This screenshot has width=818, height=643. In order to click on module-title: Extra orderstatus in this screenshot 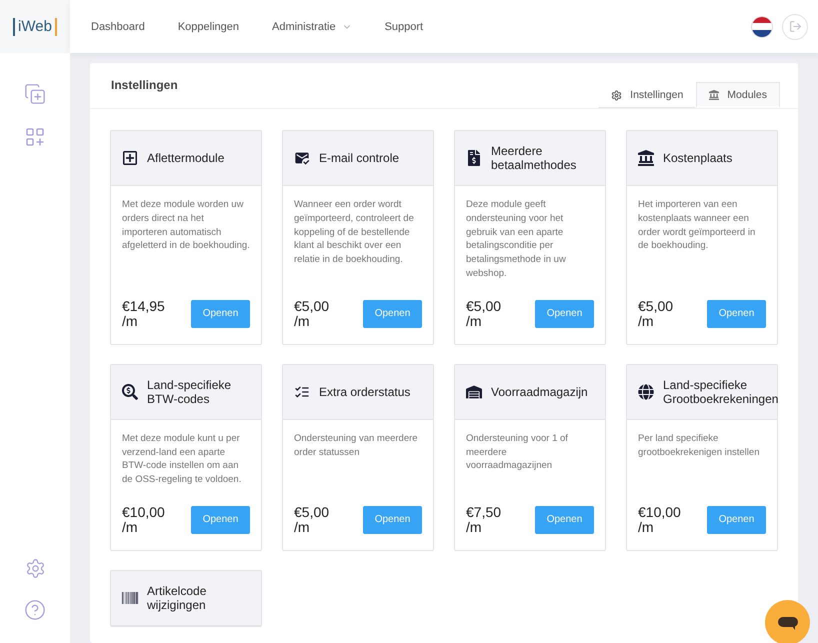, I will do `click(364, 392)`.